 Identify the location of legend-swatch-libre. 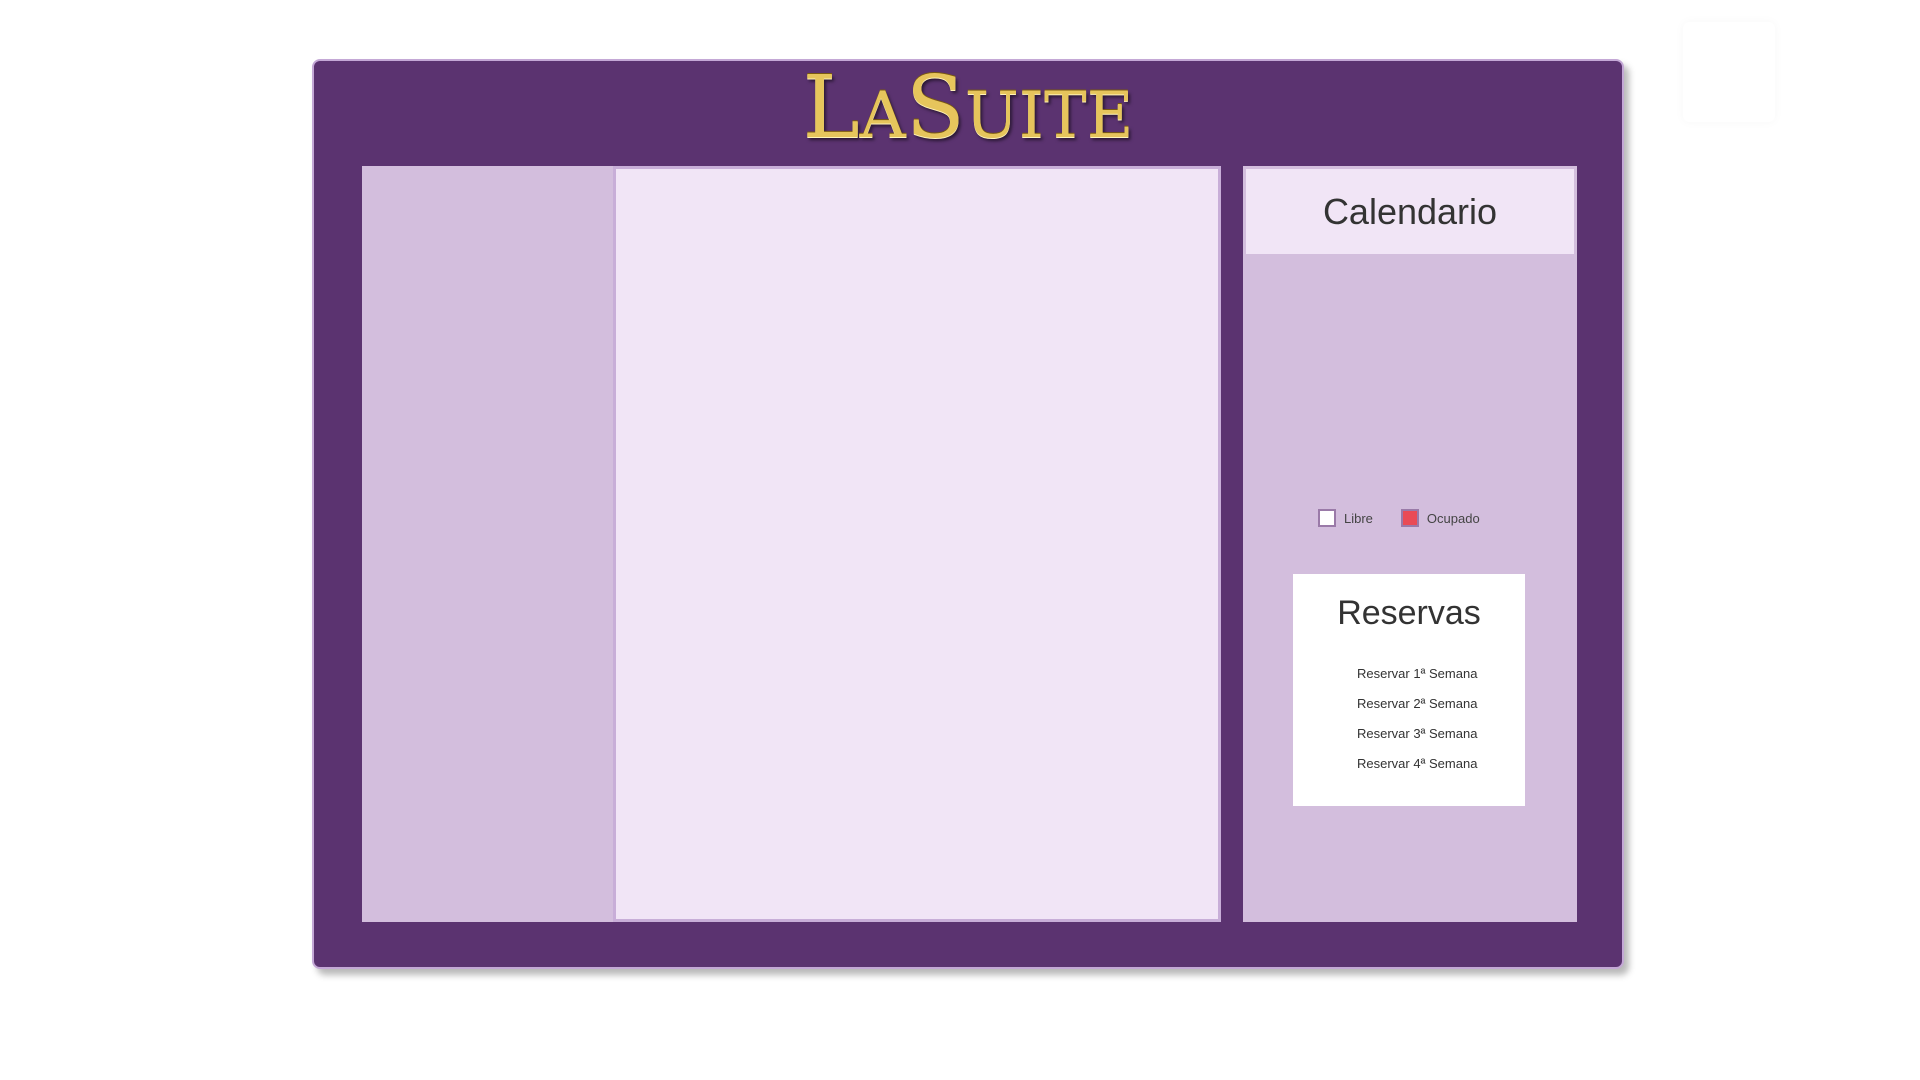
(1327, 518).